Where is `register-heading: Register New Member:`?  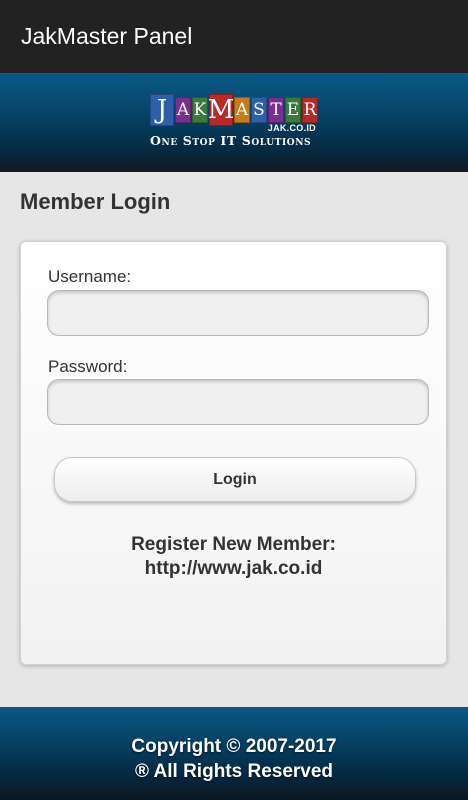
register-heading: Register New Member: is located at coordinates (233, 544).